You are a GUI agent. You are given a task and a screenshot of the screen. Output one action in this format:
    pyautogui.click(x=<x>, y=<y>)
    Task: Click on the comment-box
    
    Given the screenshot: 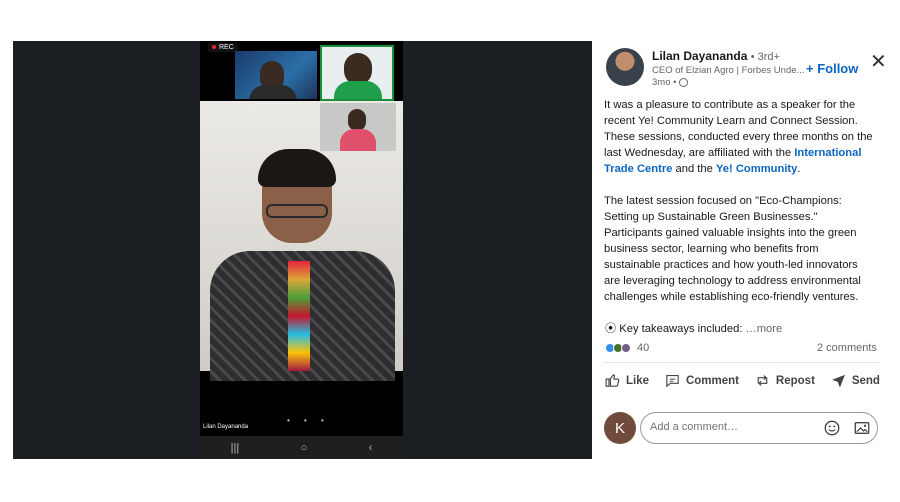 What is the action you would take?
    pyautogui.click(x=759, y=428)
    